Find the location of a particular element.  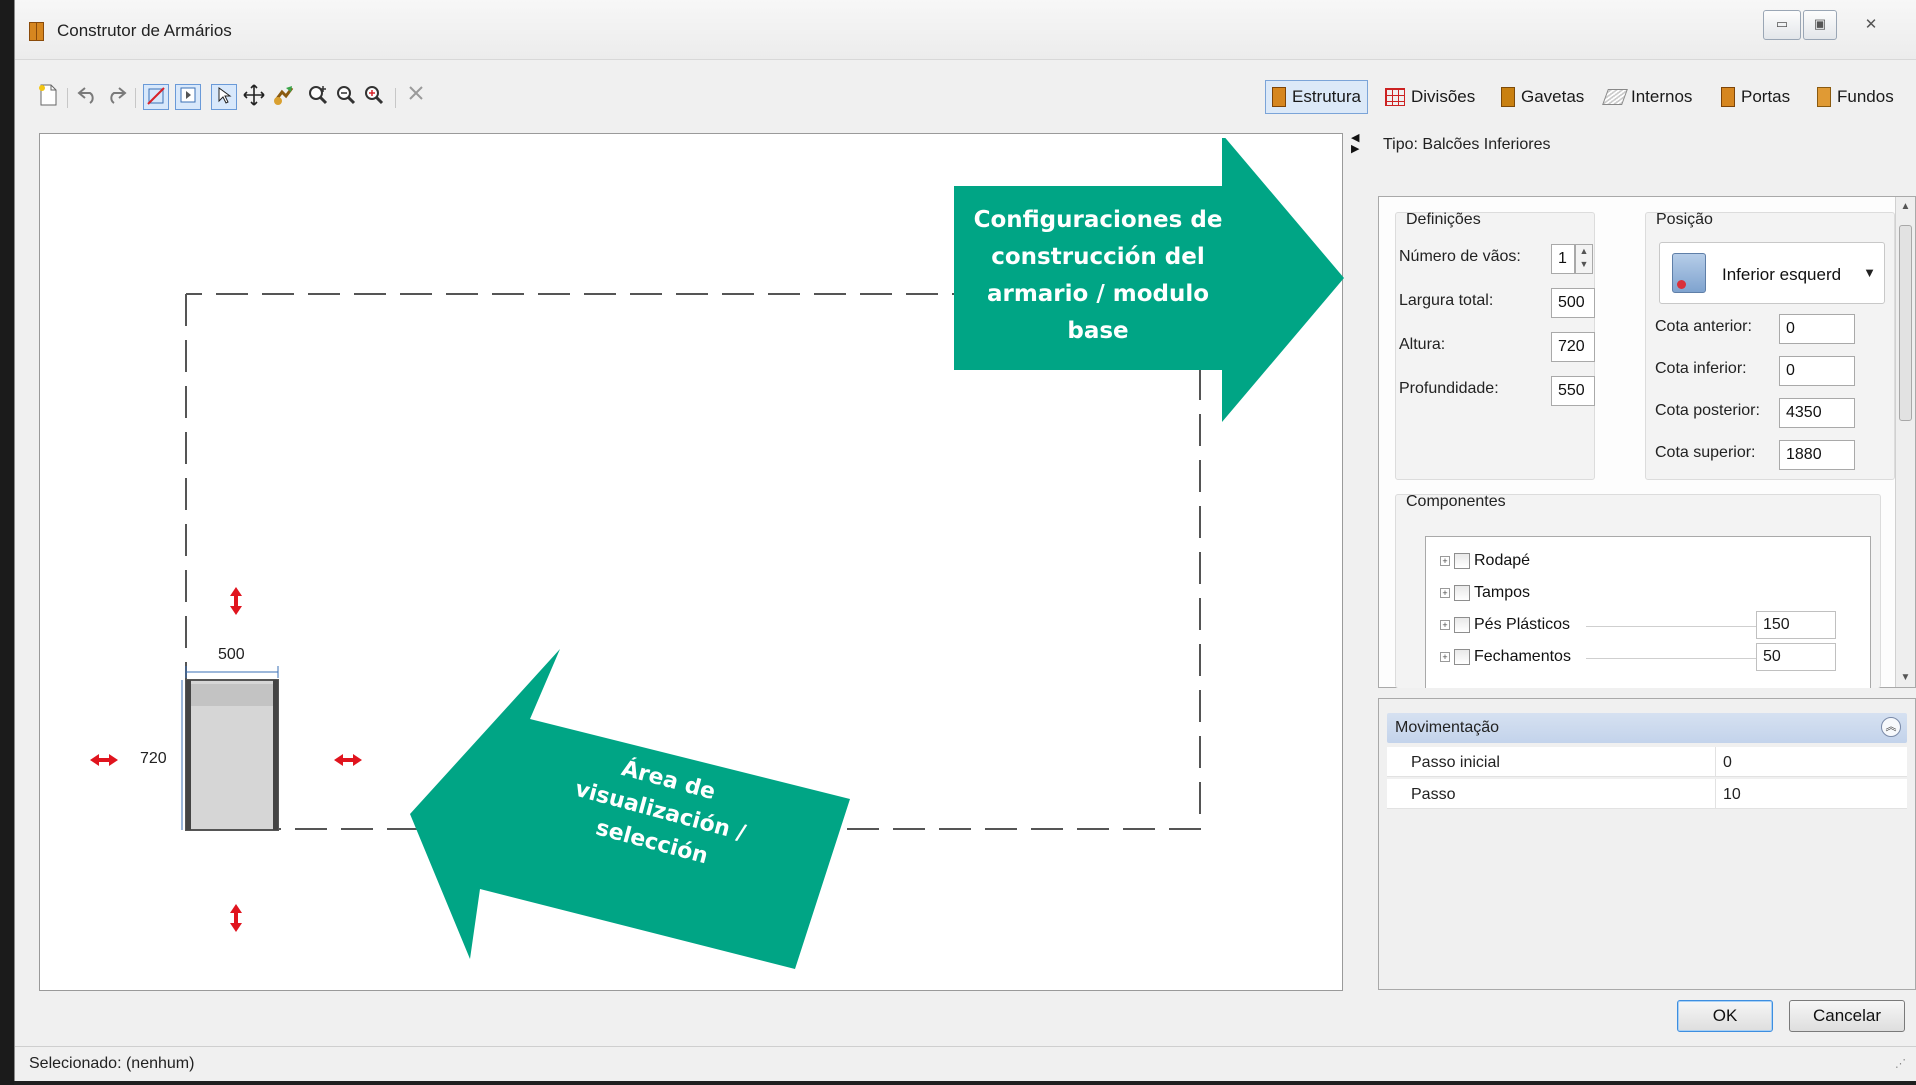

zoom-fit-icon is located at coordinates (374, 97).